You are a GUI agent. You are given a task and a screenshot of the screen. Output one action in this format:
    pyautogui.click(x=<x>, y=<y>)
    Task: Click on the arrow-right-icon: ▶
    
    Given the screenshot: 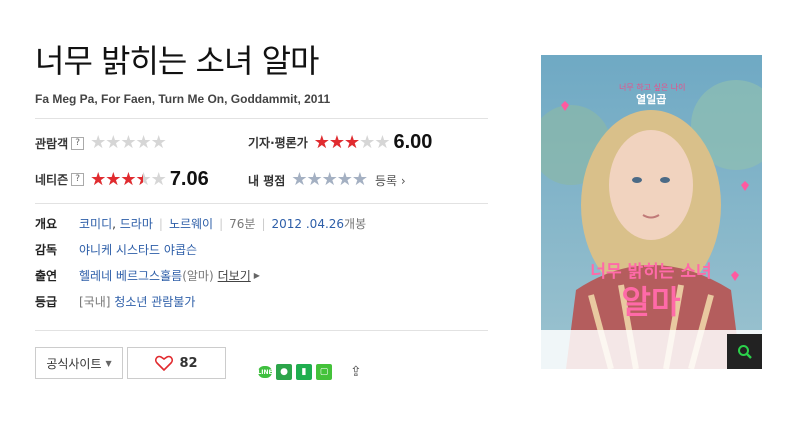 What is the action you would take?
    pyautogui.click(x=256, y=275)
    